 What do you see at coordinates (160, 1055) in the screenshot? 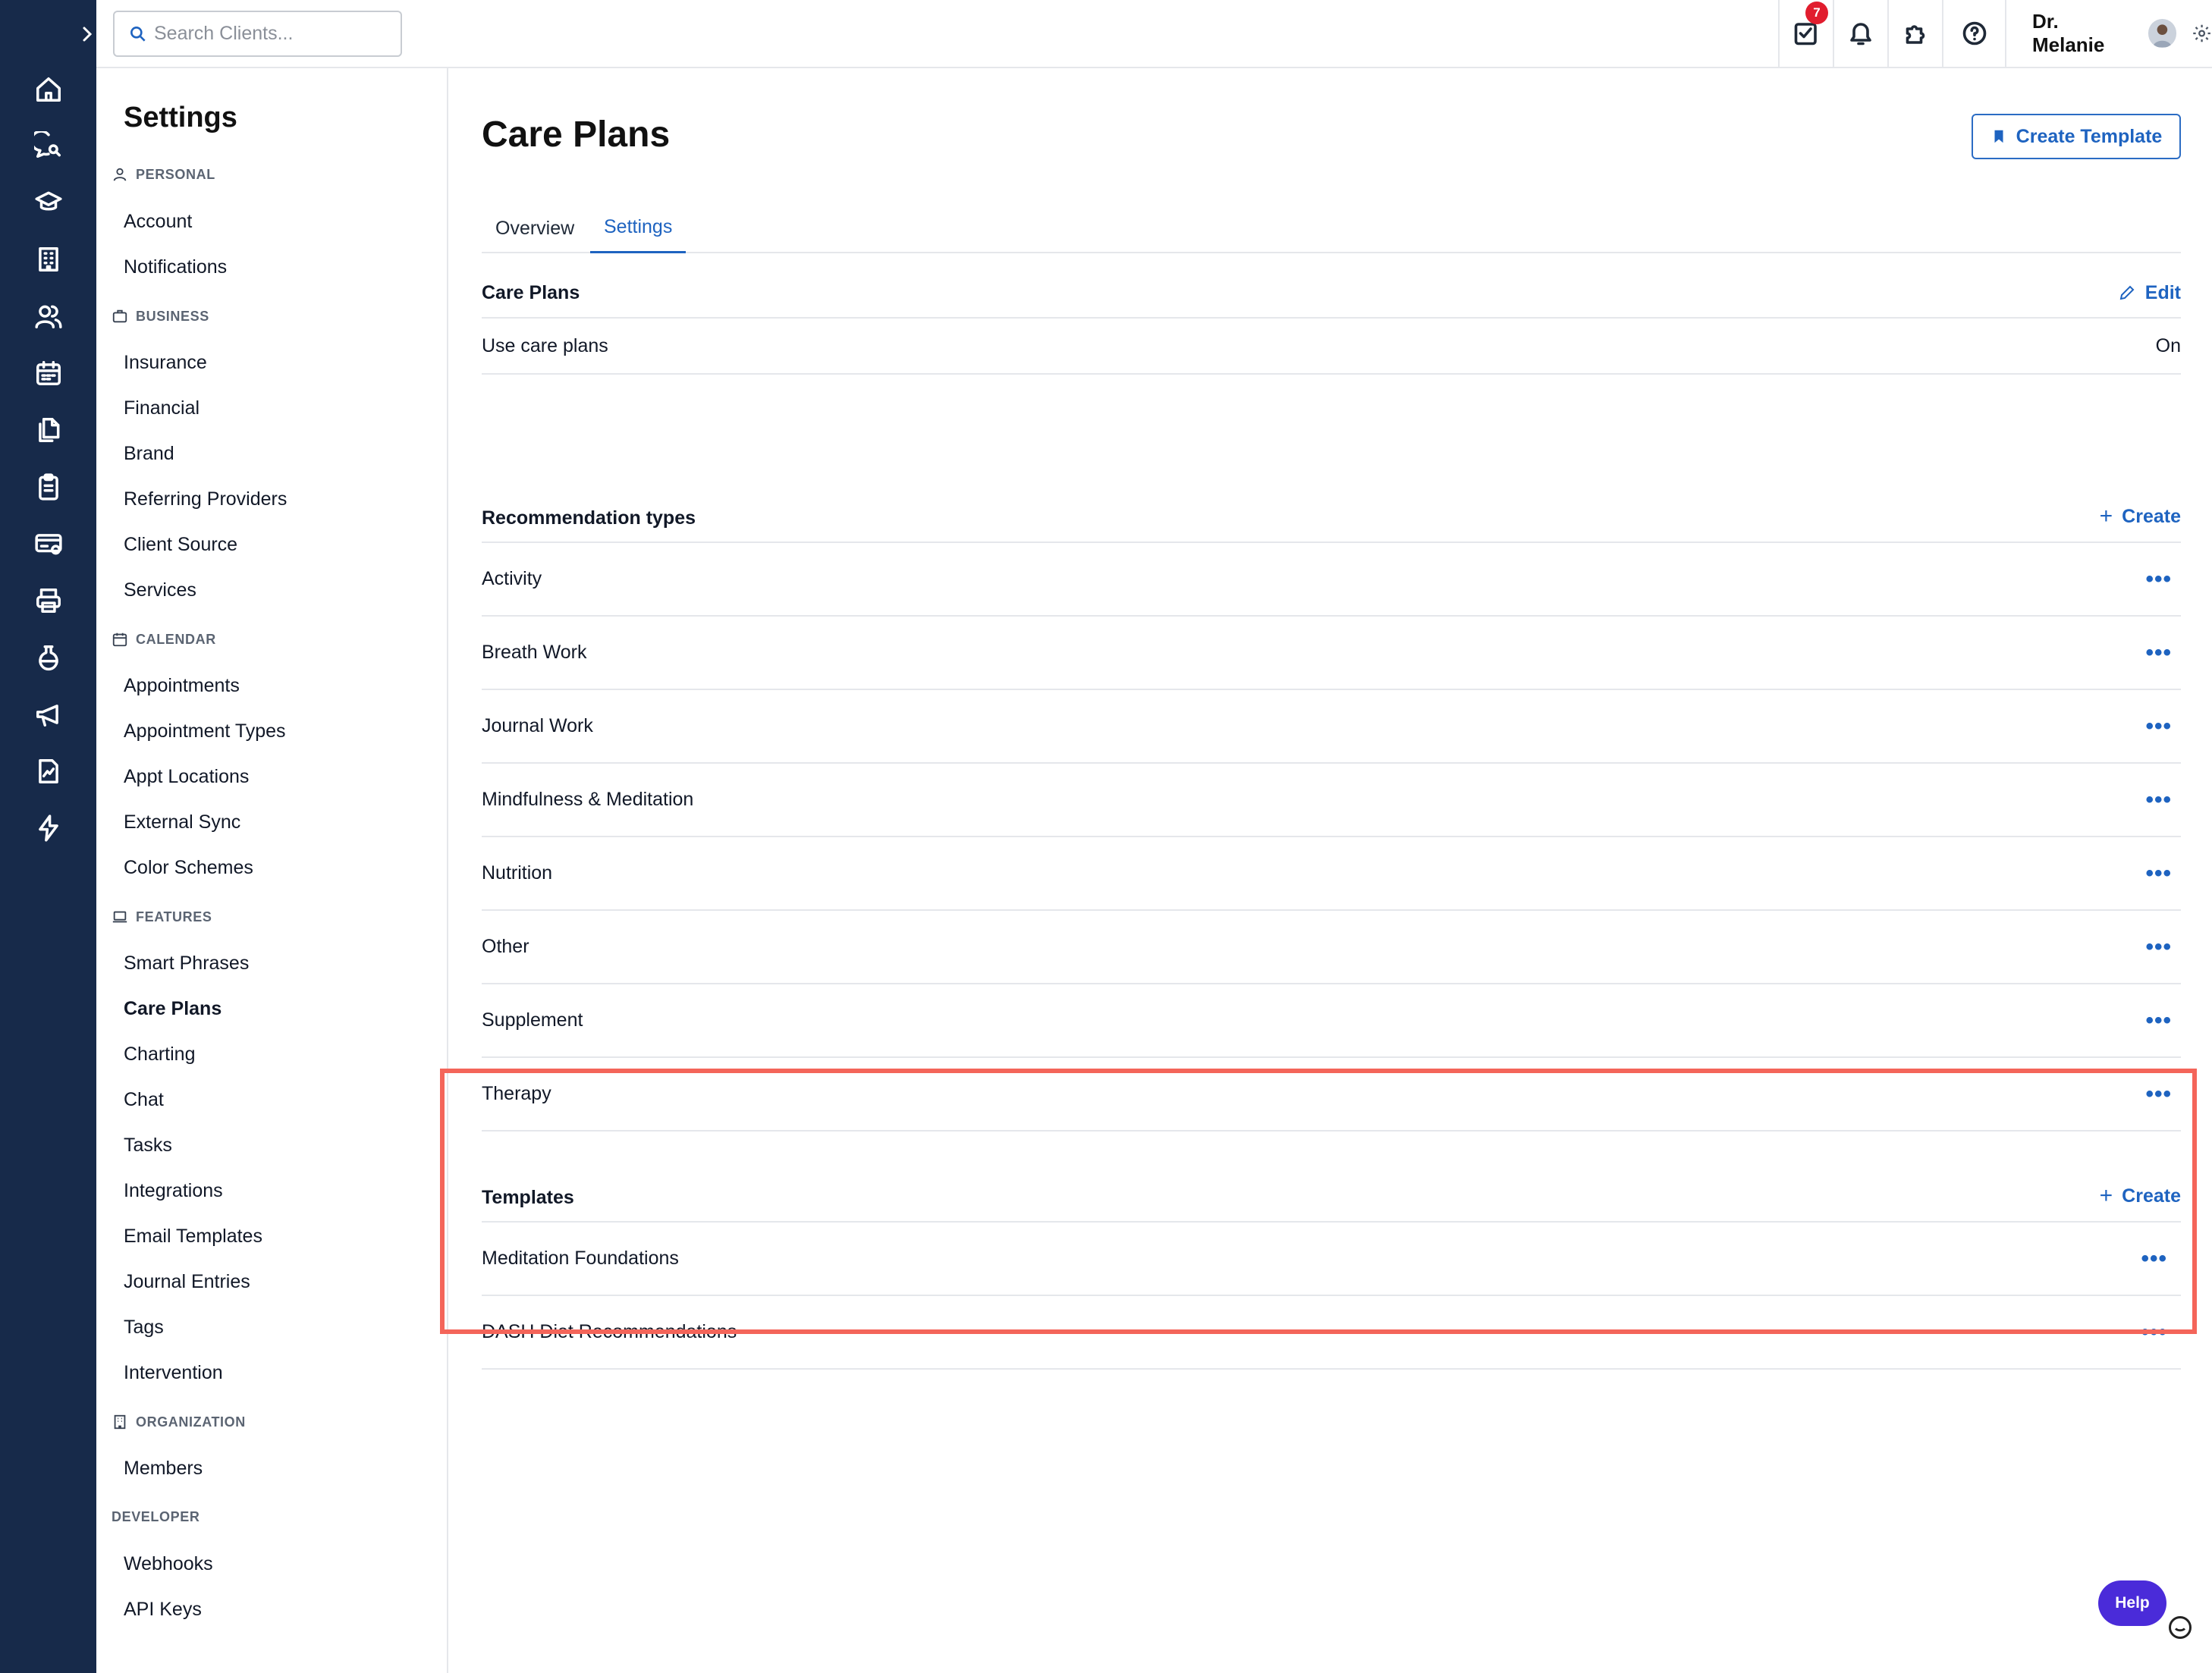
I see `sidebar-item-charting: Charting` at bounding box center [160, 1055].